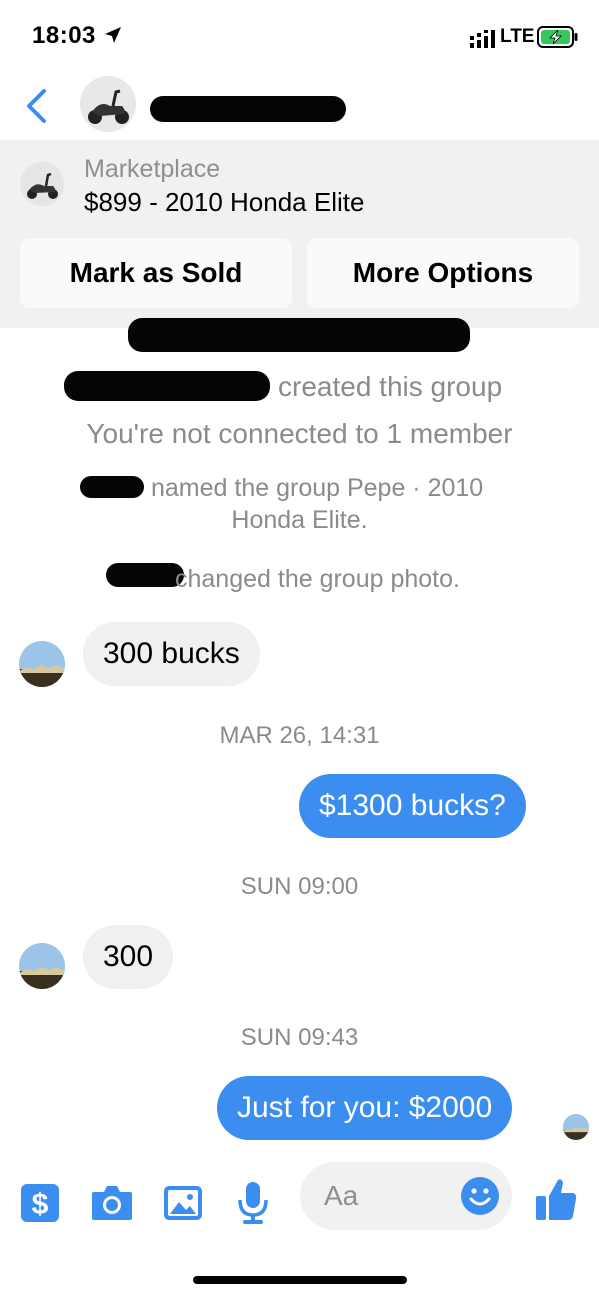  What do you see at coordinates (517, 36) in the screenshot?
I see `network-type: LTE` at bounding box center [517, 36].